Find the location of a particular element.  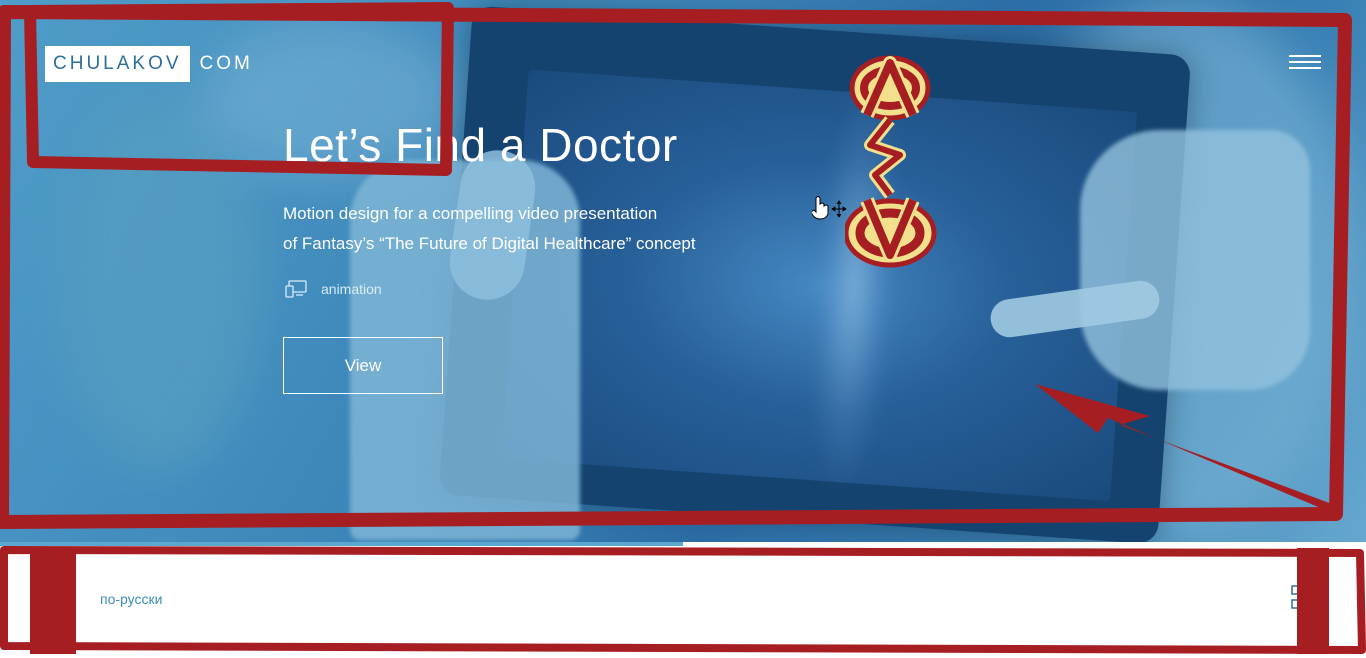

progress-line is located at coordinates (341, 544).